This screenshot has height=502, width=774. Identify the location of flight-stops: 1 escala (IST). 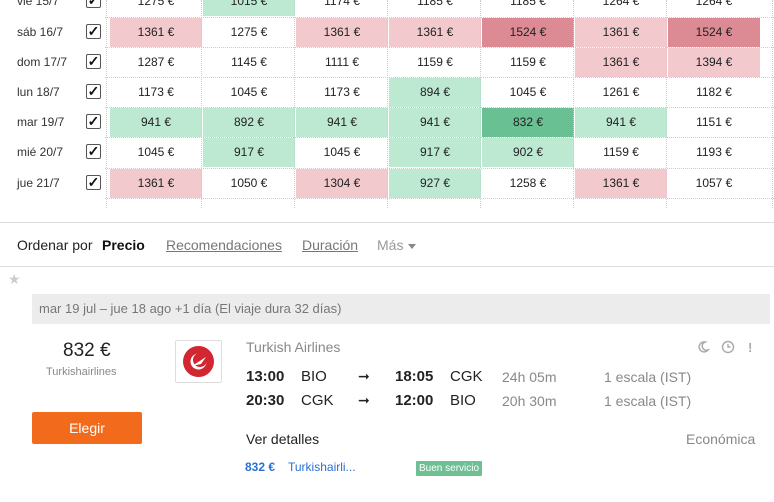
(648, 377).